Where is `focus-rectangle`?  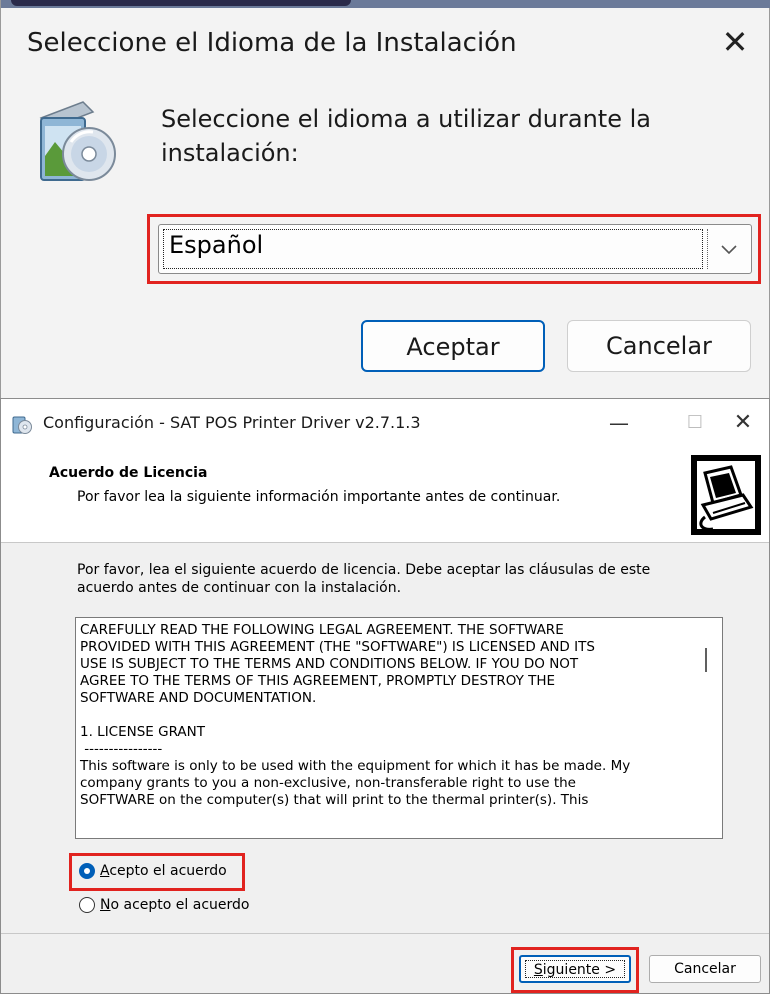 focus-rectangle is located at coordinates (575, 969).